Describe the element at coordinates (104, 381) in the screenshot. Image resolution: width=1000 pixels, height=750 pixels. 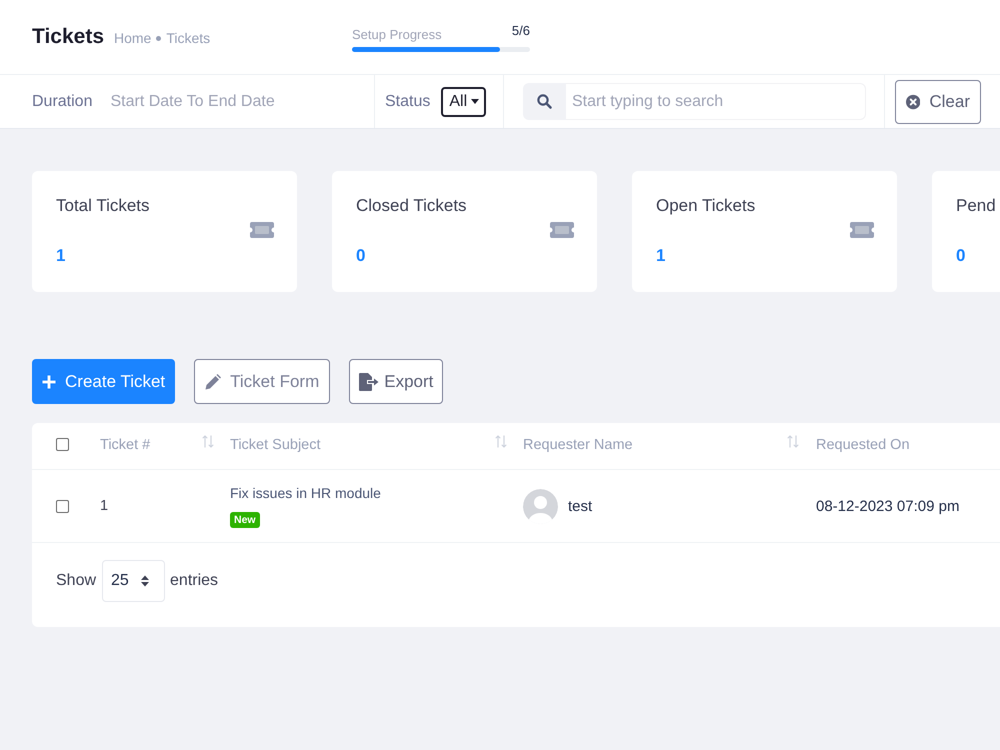
I see `create-ticket-button: Create Ticket` at that location.